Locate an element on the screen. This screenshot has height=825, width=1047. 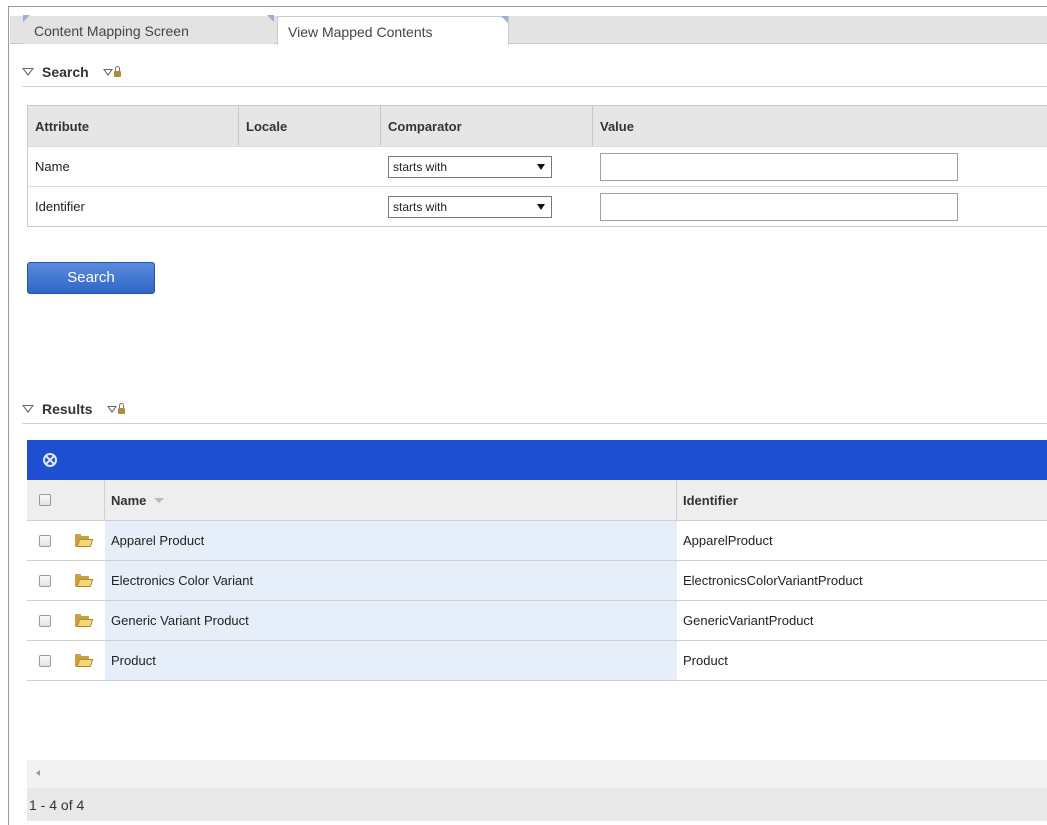
column-header-attribute: Attribute is located at coordinates (133, 126).